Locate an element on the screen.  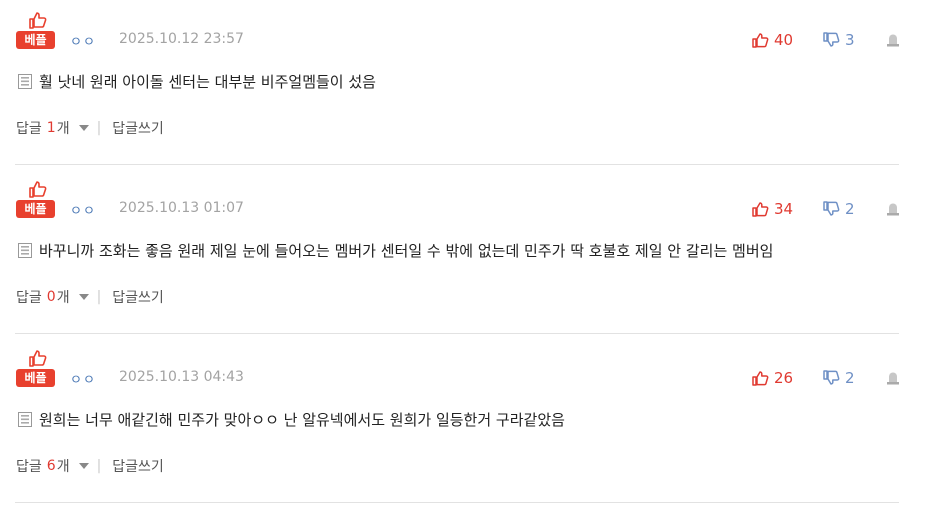
reply-count: 0 is located at coordinates (51, 297).